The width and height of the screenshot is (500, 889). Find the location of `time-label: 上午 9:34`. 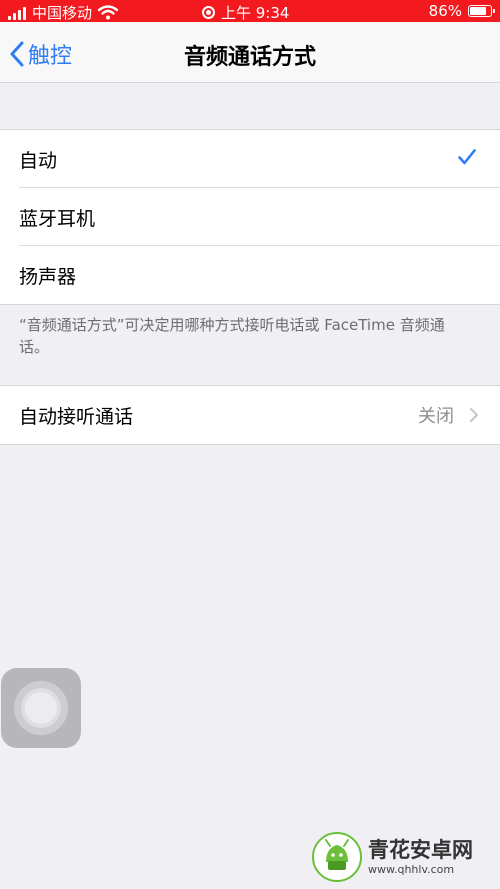

time-label: 上午 9:34 is located at coordinates (255, 13).